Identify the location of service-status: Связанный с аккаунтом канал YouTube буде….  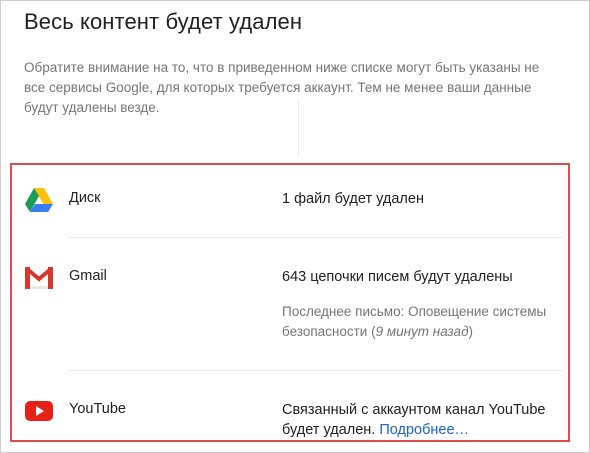
(424, 420).